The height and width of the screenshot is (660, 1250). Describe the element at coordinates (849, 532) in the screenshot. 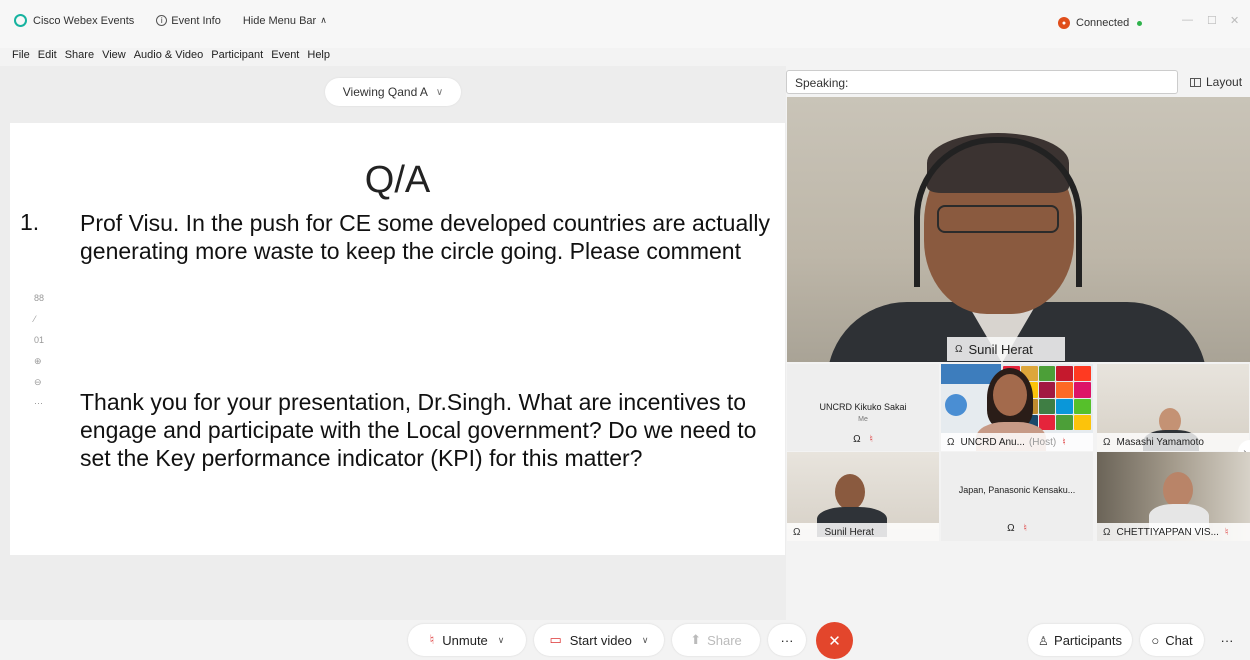

I see `participant-name: Sunil Herat` at that location.